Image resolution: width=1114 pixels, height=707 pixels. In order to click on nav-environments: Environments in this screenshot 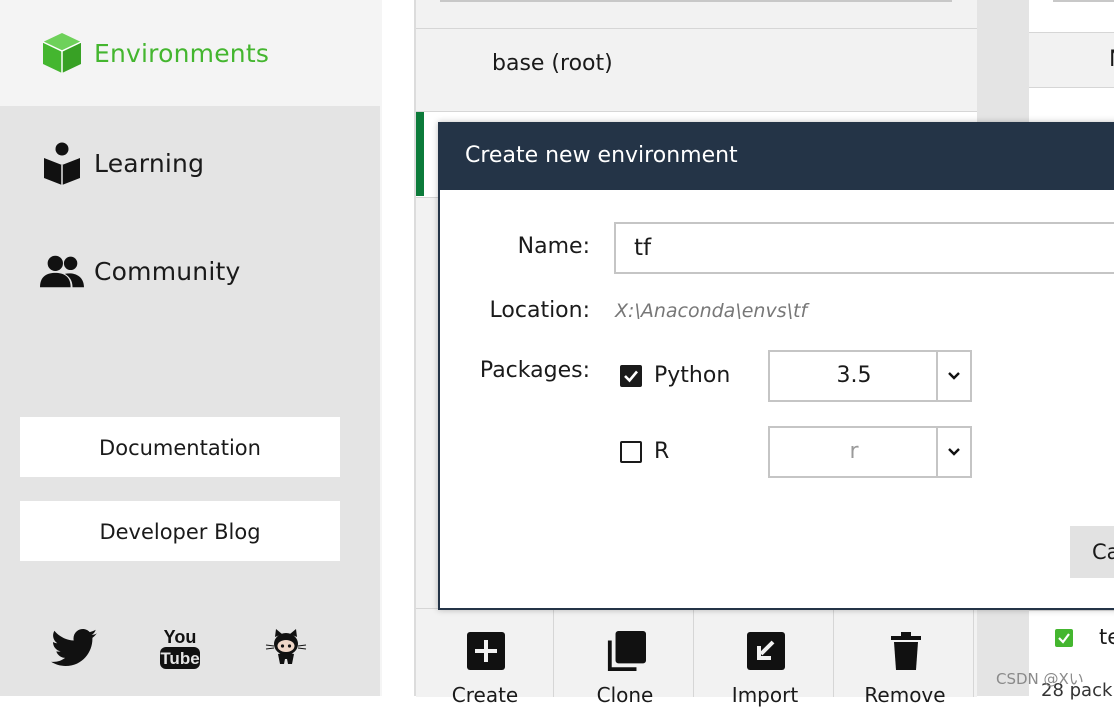, I will do `click(190, 53)`.